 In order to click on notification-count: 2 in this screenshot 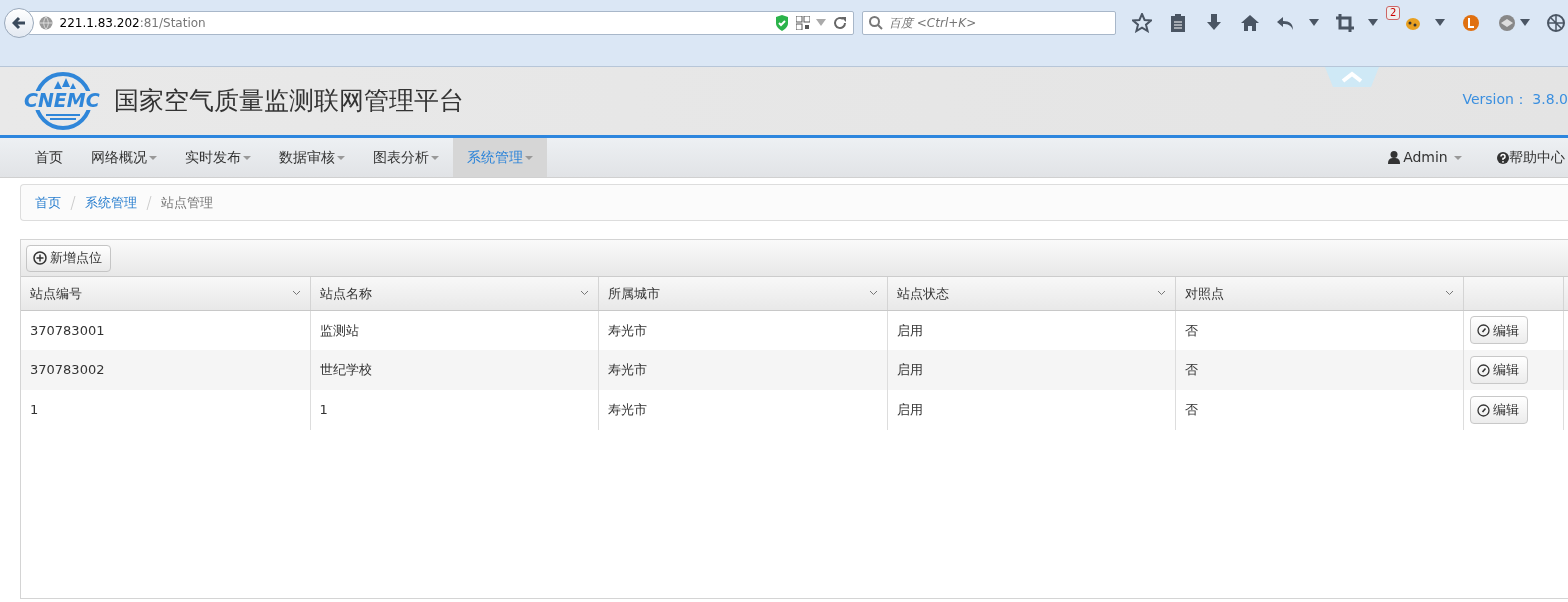, I will do `click(1393, 13)`.